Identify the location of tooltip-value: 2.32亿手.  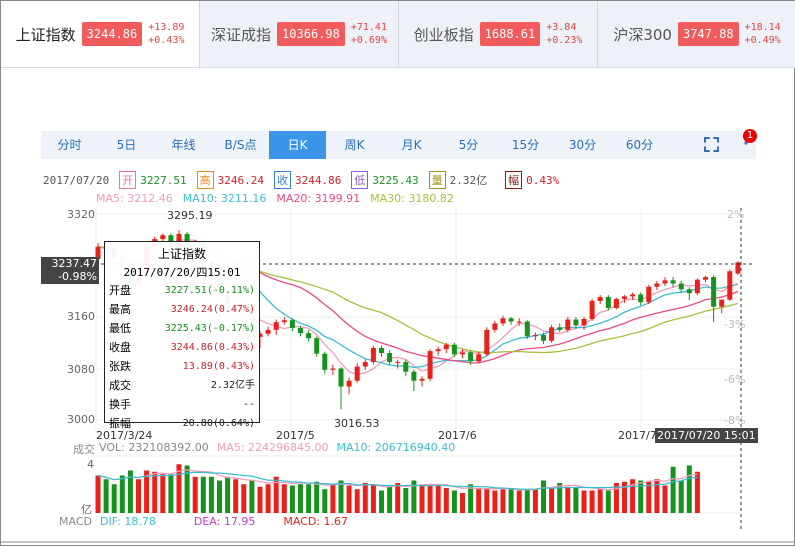
(232, 385).